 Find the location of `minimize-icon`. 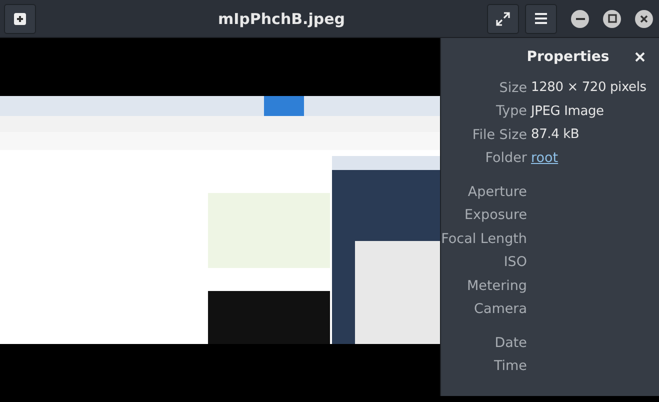

minimize-icon is located at coordinates (580, 19).